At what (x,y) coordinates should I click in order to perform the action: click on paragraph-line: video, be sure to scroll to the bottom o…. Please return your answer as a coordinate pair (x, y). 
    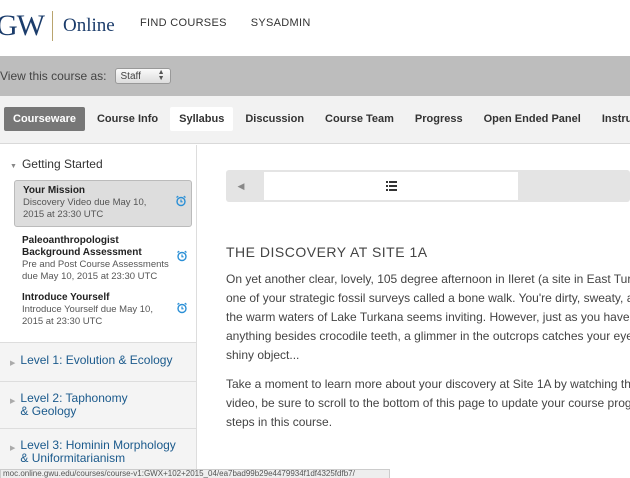
    Looking at the image, I should click on (428, 403).